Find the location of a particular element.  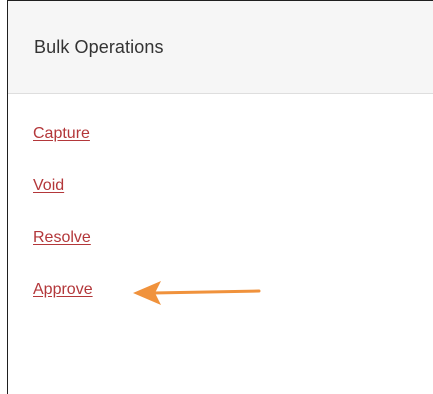

resolve-link: Resolve is located at coordinates (62, 238).